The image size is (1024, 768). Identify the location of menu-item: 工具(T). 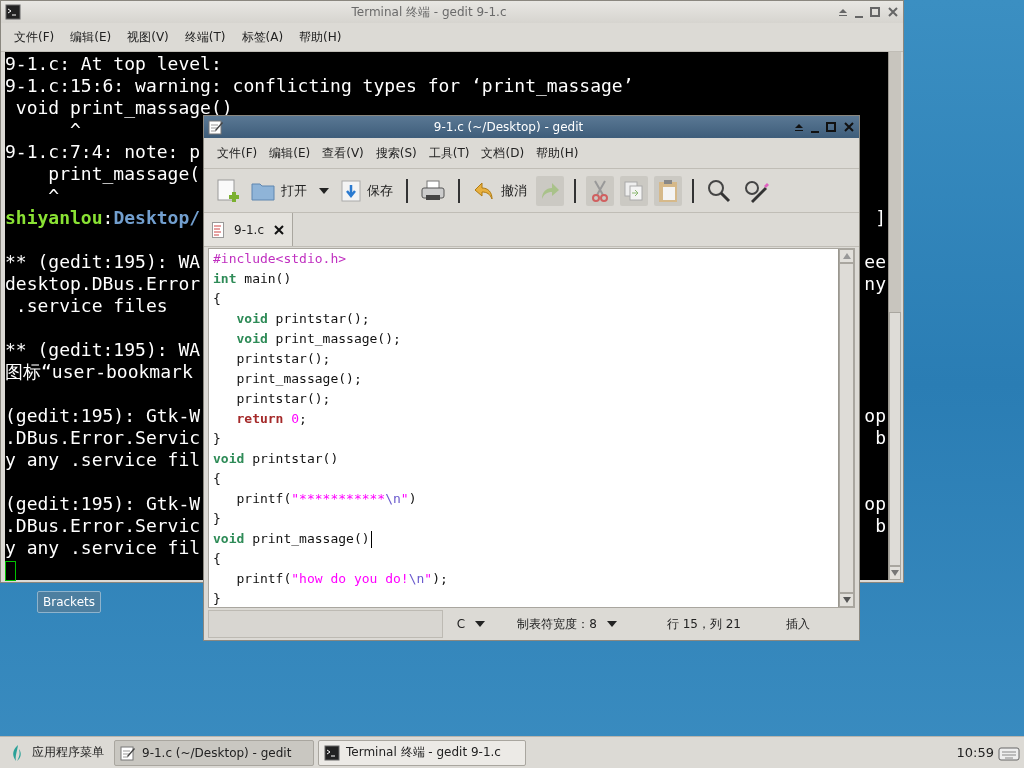
(449, 153).